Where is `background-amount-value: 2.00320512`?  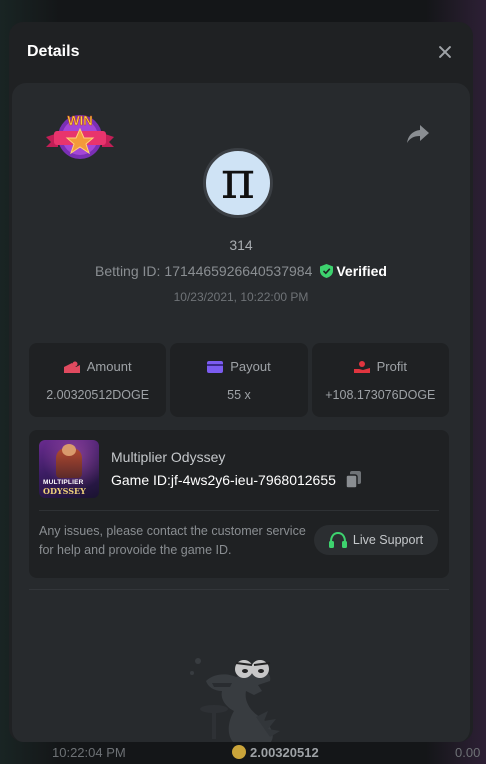 background-amount-value: 2.00320512 is located at coordinates (284, 752).